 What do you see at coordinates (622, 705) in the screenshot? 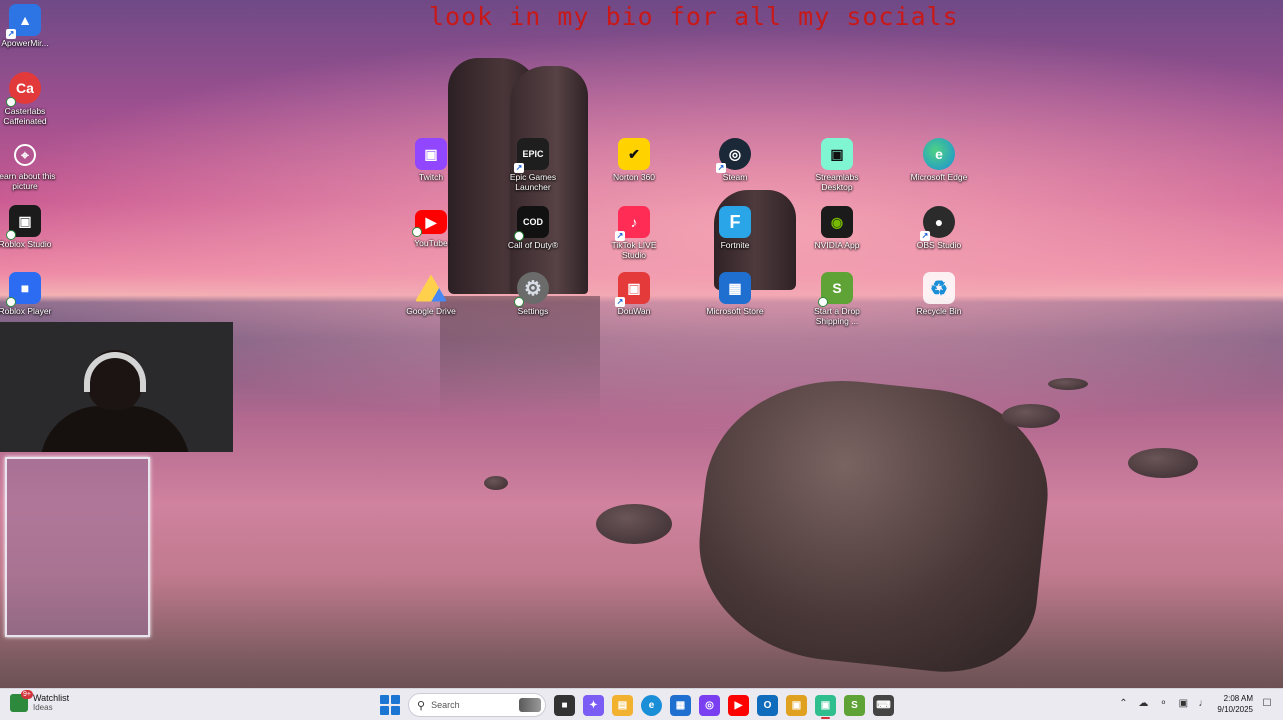
I see `file-explorer-icon: ▤` at bounding box center [622, 705].